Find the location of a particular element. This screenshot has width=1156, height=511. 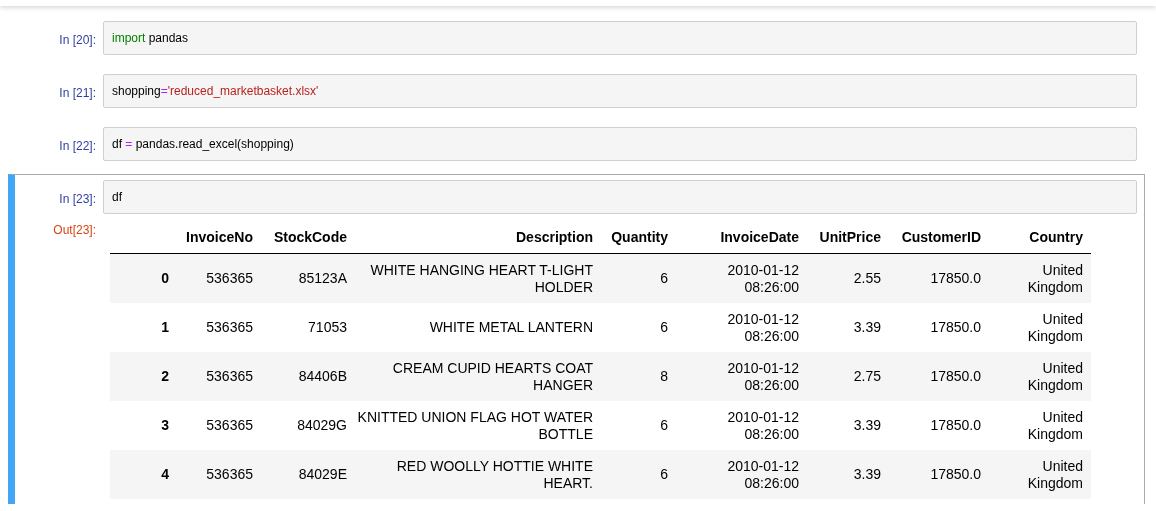

column-header: Country is located at coordinates (1040, 237).